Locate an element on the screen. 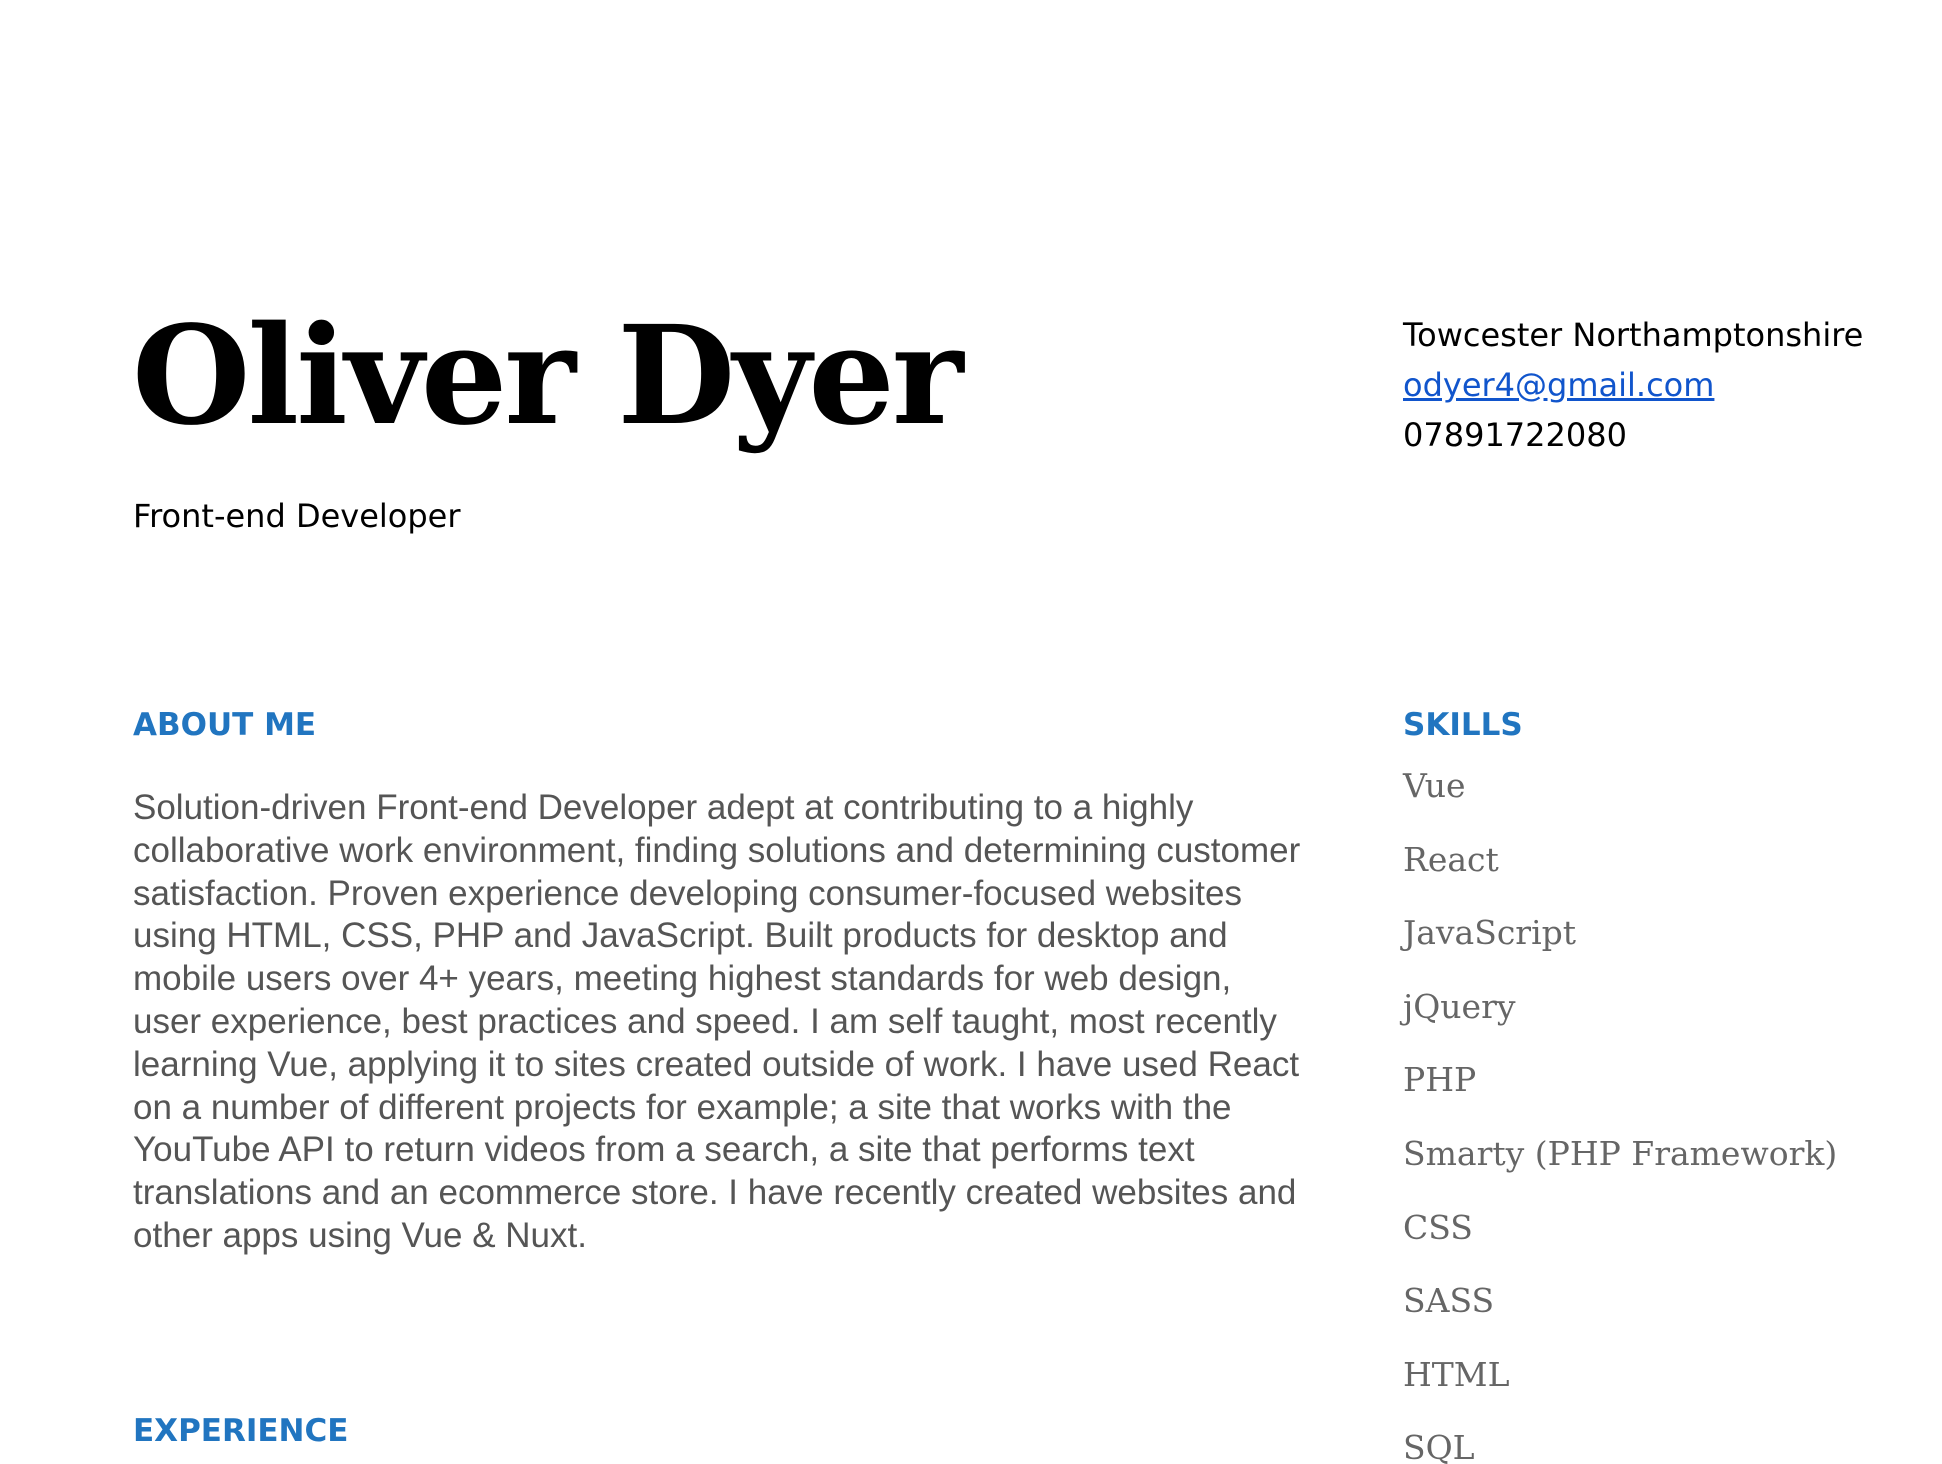 The height and width of the screenshot is (1464, 1942). contact-phone: 07891722080 is located at coordinates (1515, 435).